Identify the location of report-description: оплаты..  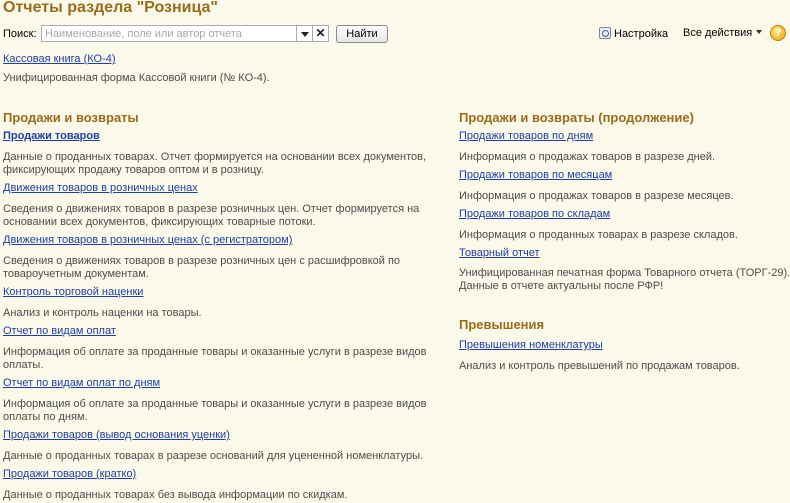
(23, 365).